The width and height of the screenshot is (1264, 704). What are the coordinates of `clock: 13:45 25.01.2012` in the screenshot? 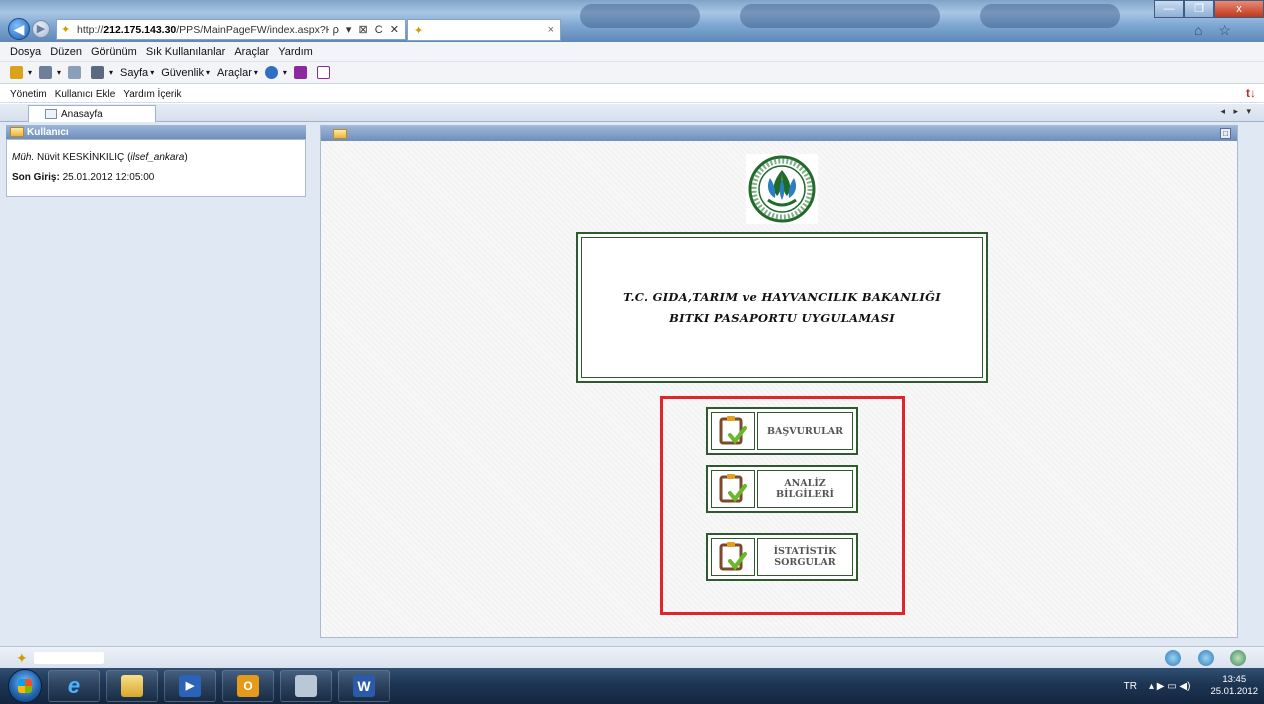 It's located at (1234, 686).